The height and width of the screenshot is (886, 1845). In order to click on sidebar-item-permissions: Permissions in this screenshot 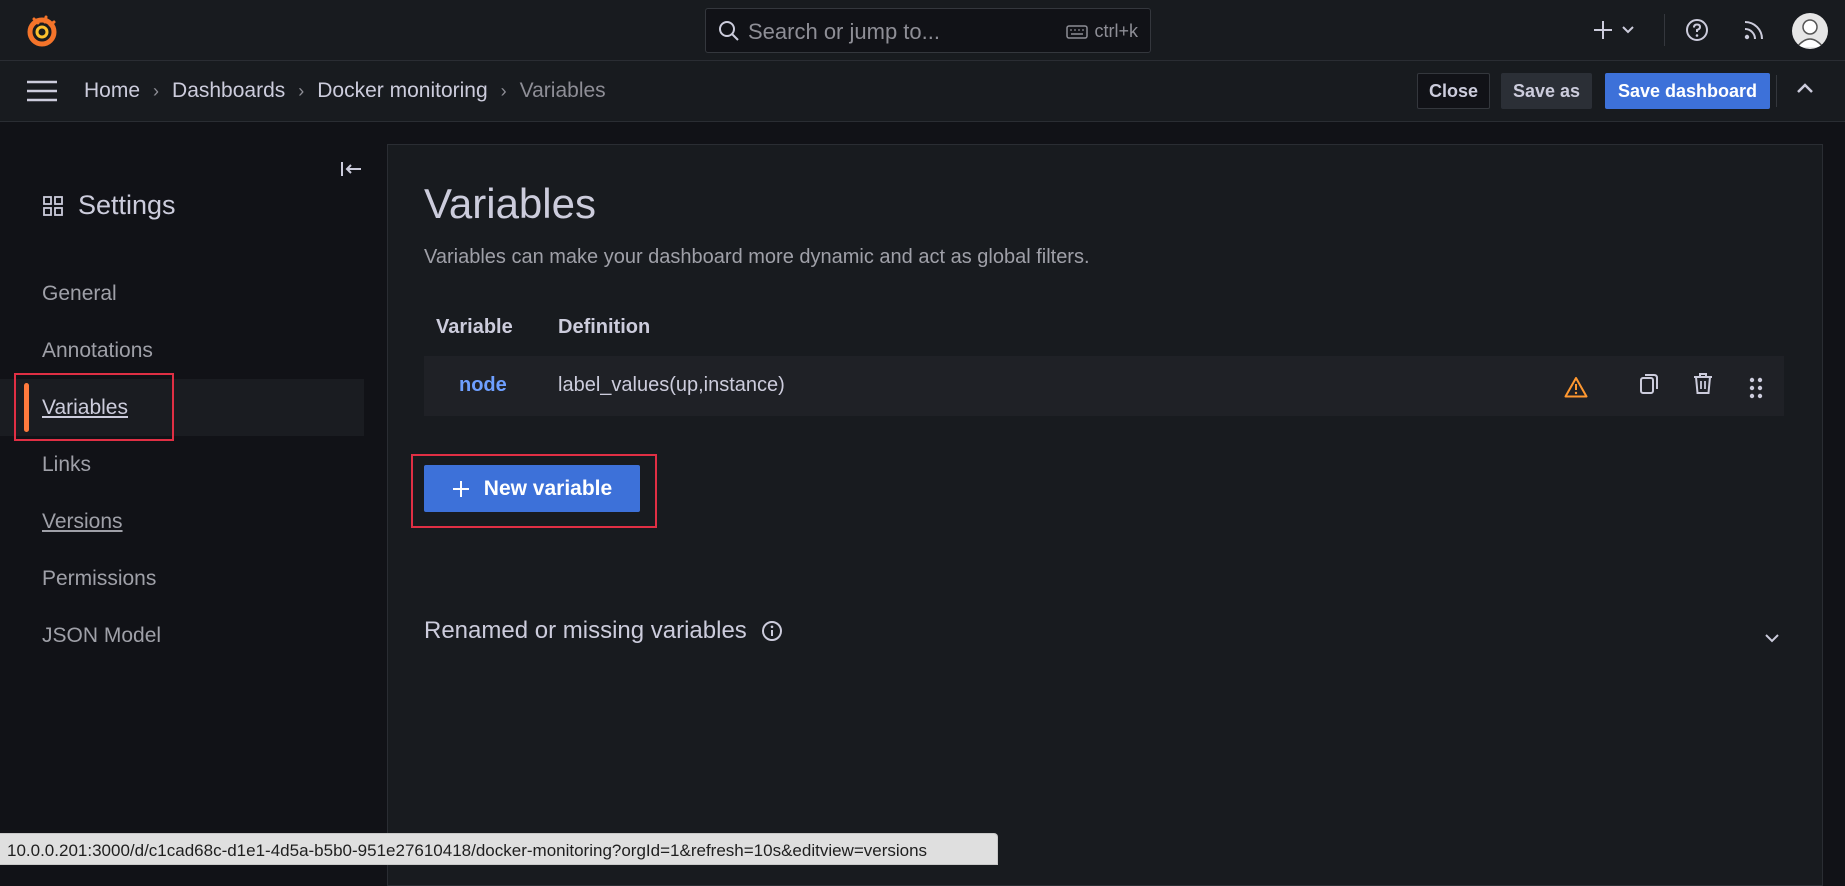, I will do `click(182, 578)`.